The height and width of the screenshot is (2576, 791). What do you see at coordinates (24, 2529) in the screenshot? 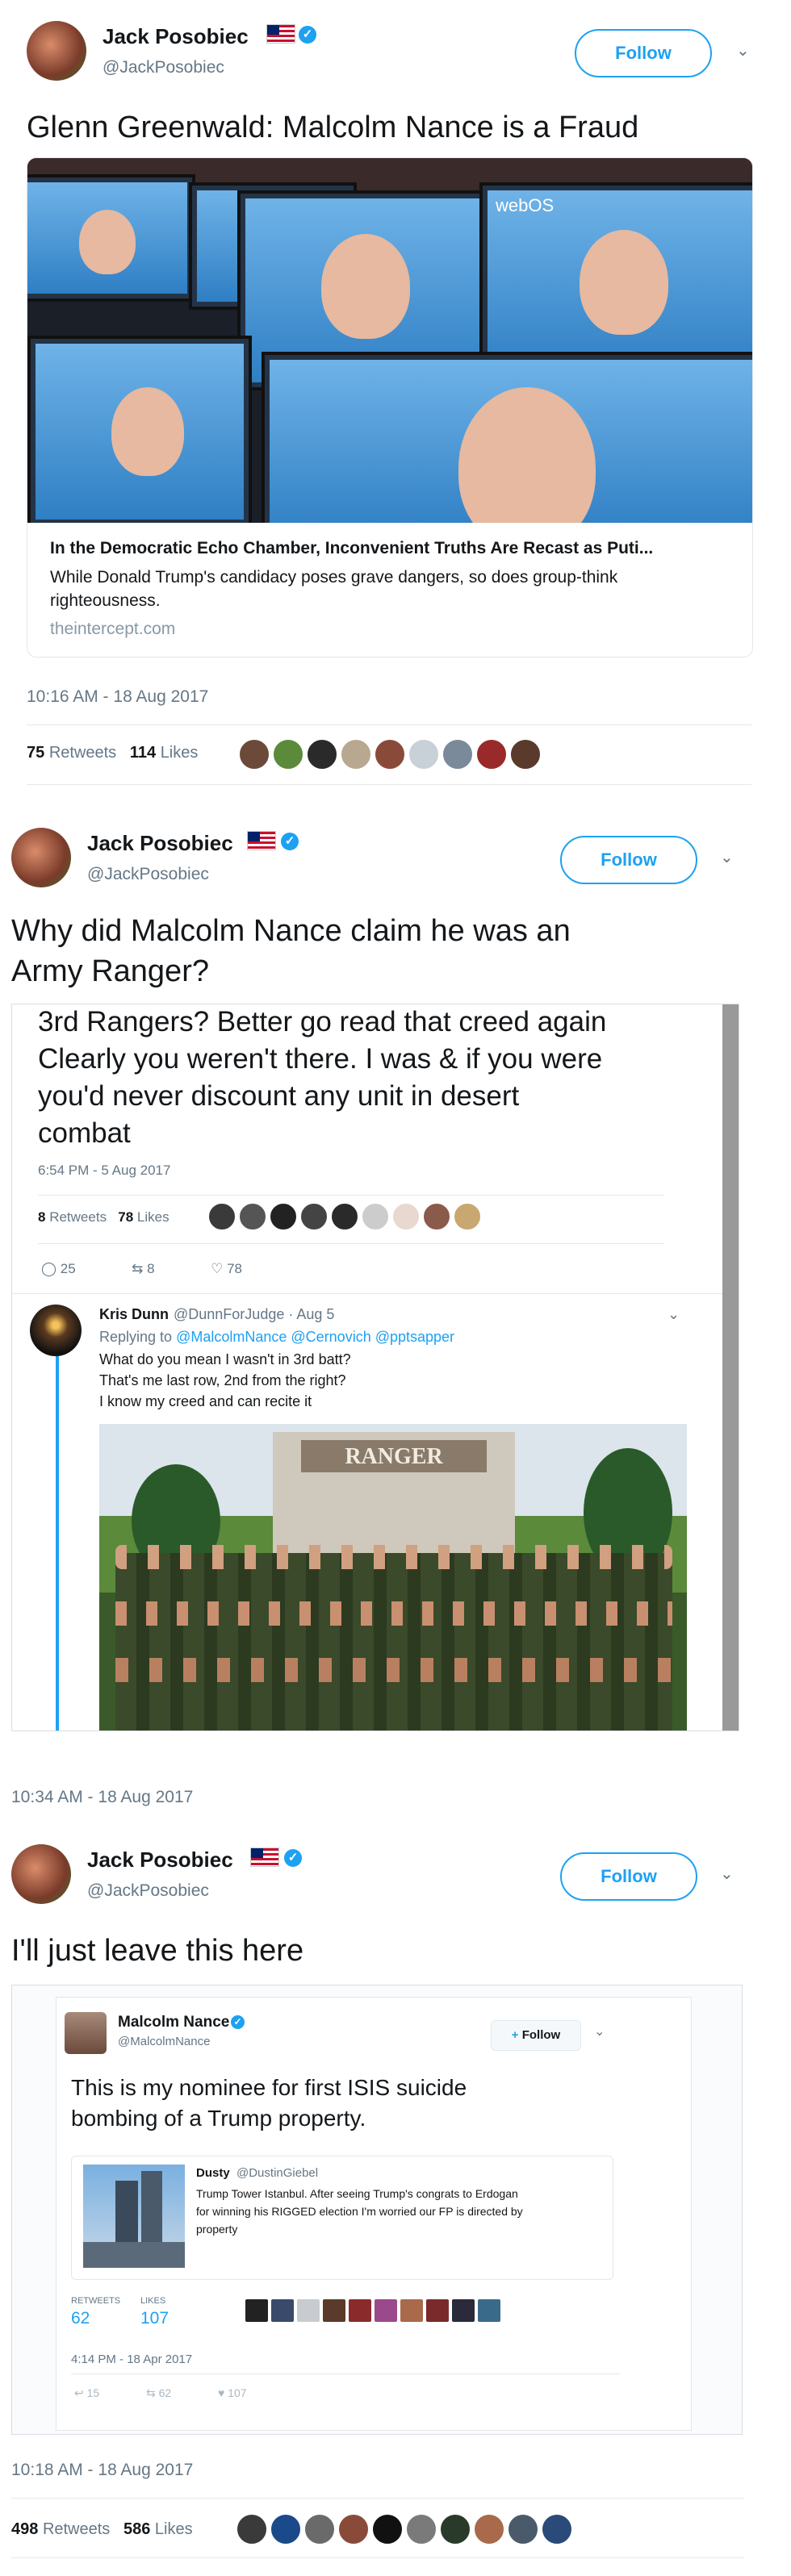
I see `retweet-count: 498` at bounding box center [24, 2529].